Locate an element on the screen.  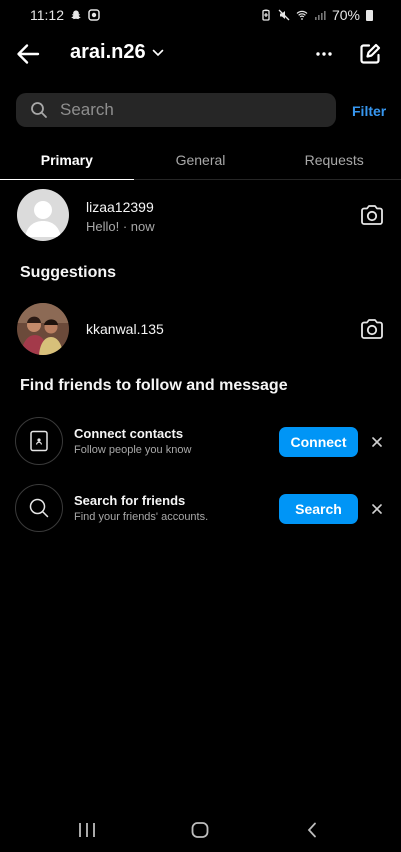
suggestion-row: kkanwal.135 is located at coordinates (200, 331).